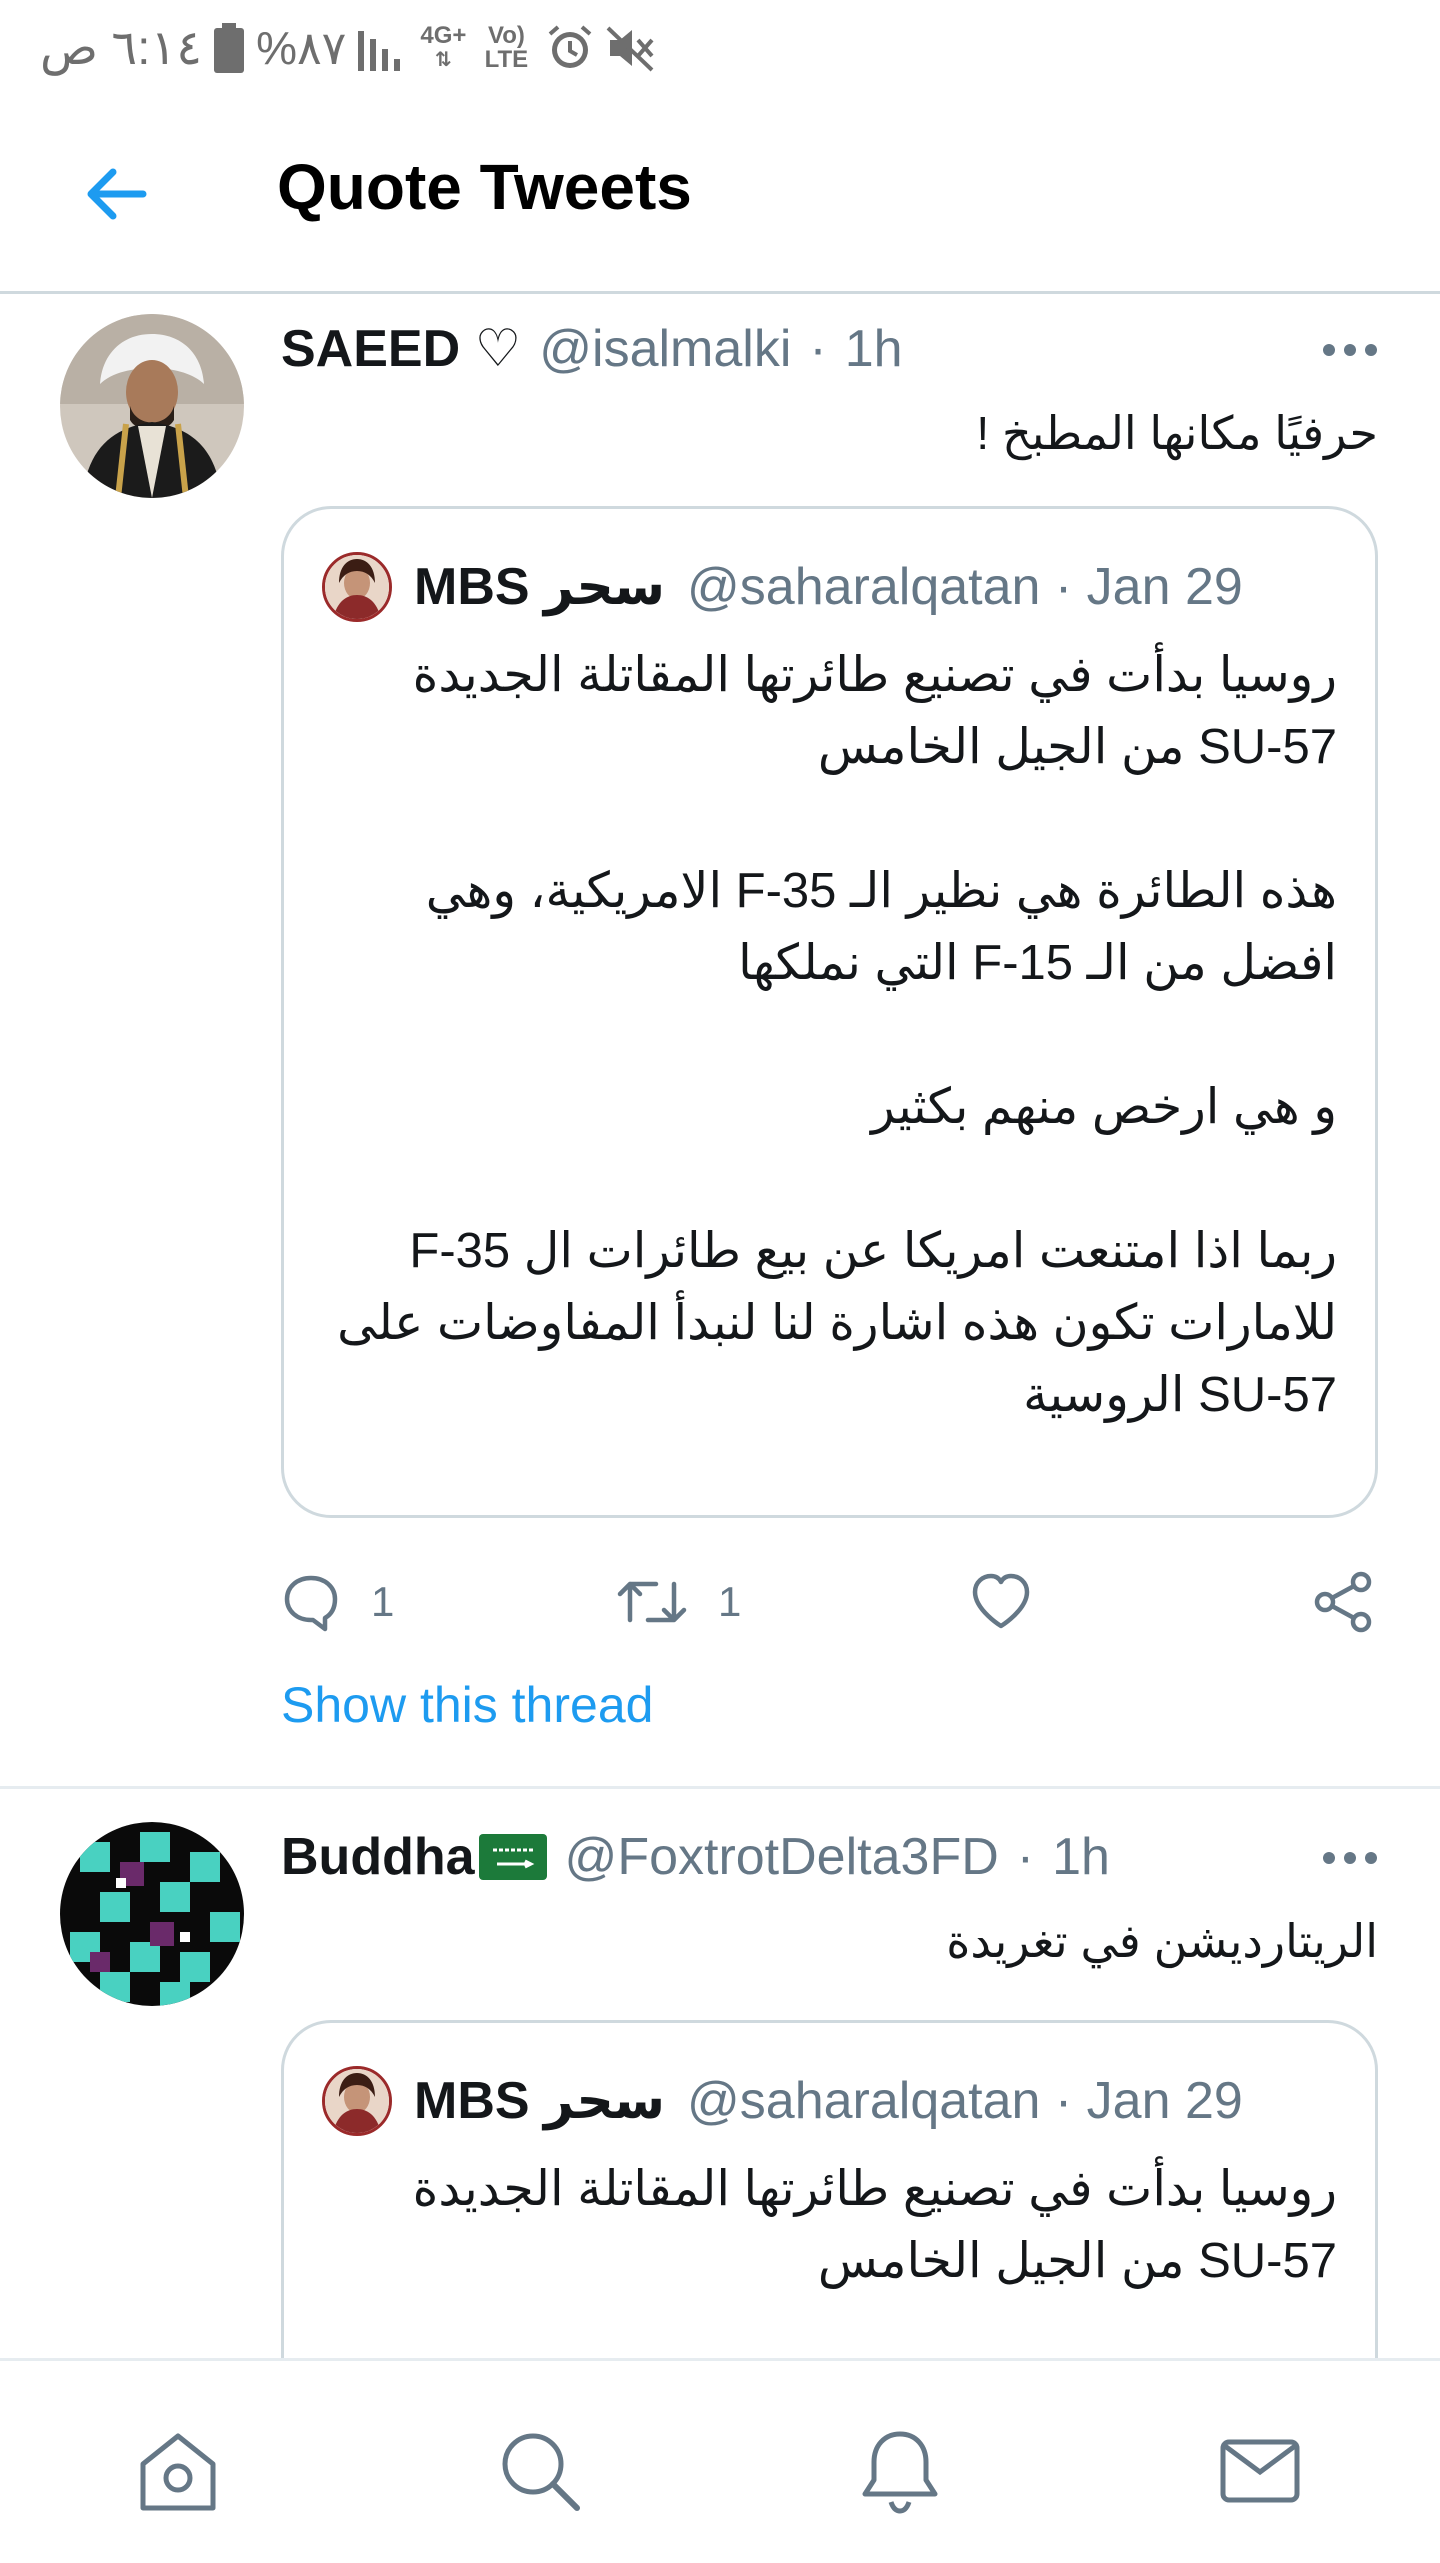 The width and height of the screenshot is (1440, 2563). Describe the element at coordinates (720, 49) in the screenshot. I see `status-bar: ٦:١٤ ص %٨٧ 4G+ ⇅ Vo) LTE` at that location.